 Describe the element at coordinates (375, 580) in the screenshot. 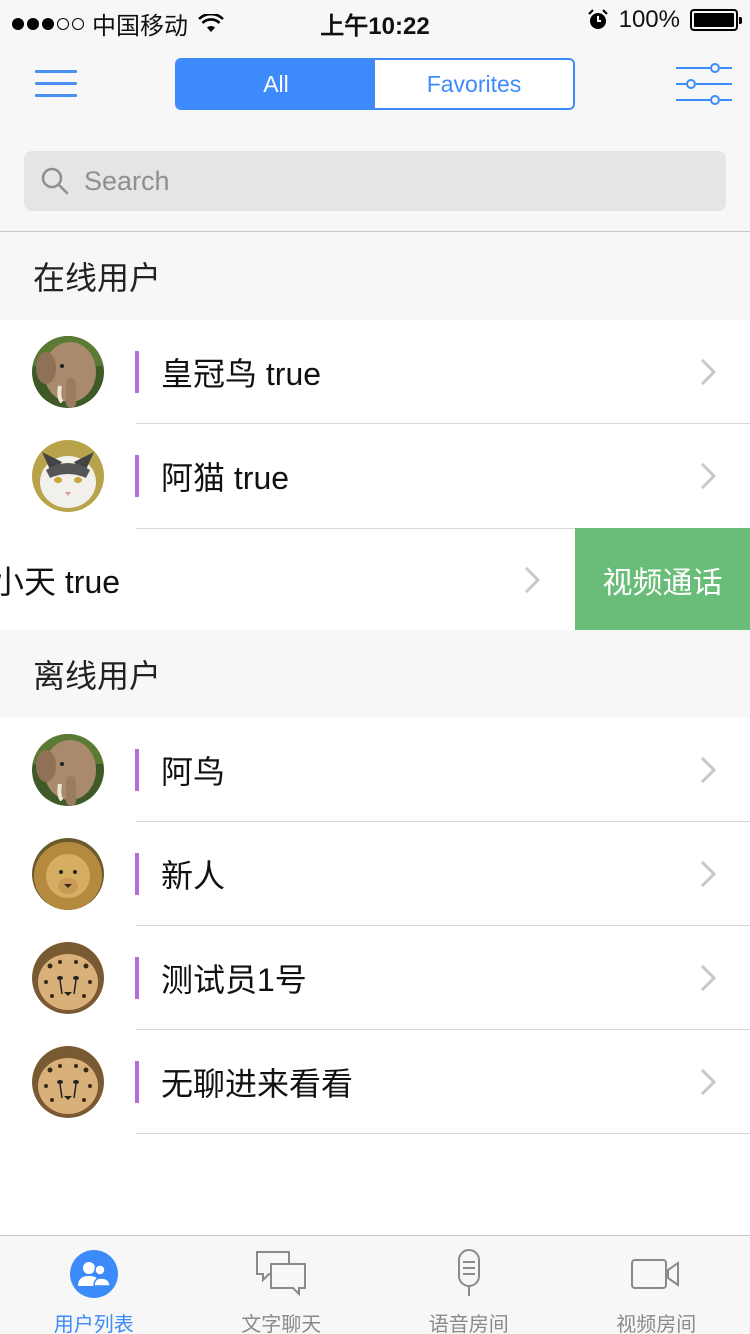

I see `user-row-swiped: 小天 true 视频通话` at that location.